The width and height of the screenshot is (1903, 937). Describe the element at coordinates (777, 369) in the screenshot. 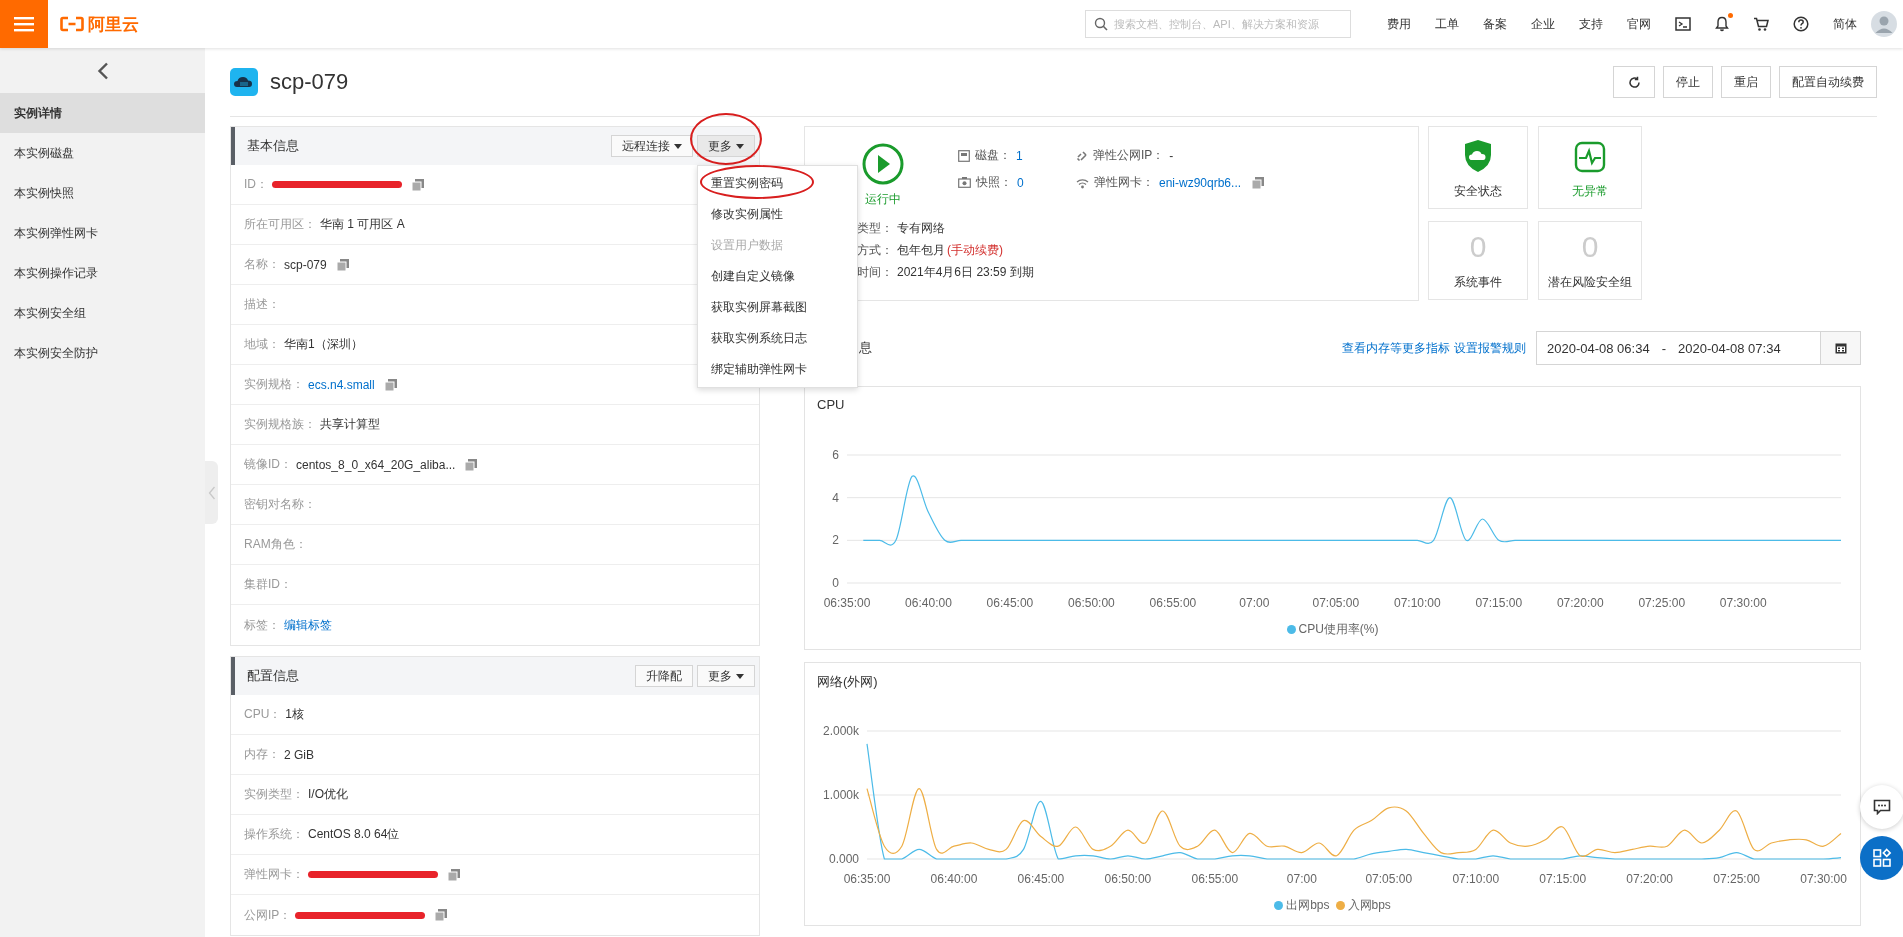

I see `menu-item: 绑定辅助弹性网卡` at that location.